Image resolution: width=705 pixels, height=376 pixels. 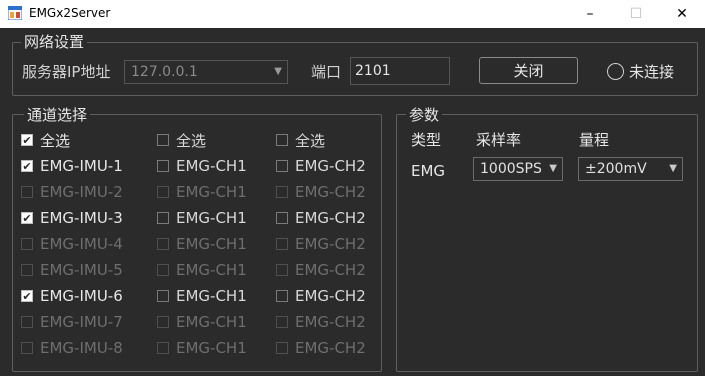 I want to click on close-window-button: ✕, so click(x=682, y=14).